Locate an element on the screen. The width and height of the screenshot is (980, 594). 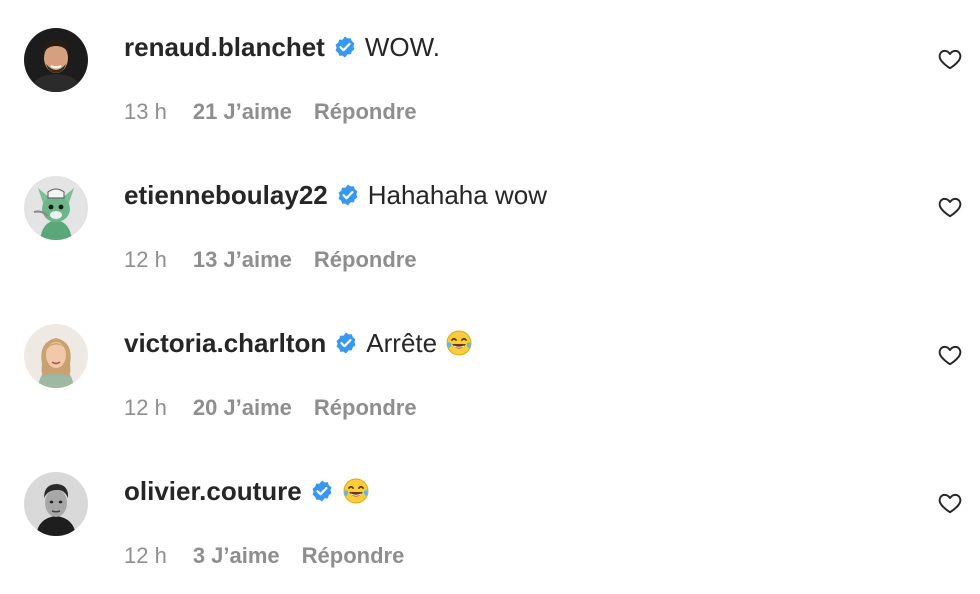
comment-meta: 13 h 21 J’aime Répondre is located at coordinates (270, 112).